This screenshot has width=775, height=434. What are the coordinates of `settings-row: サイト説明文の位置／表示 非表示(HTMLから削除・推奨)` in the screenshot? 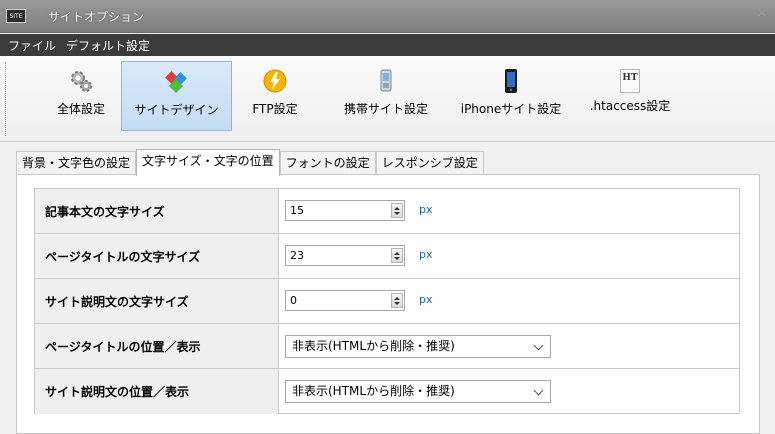 It's located at (387, 391).